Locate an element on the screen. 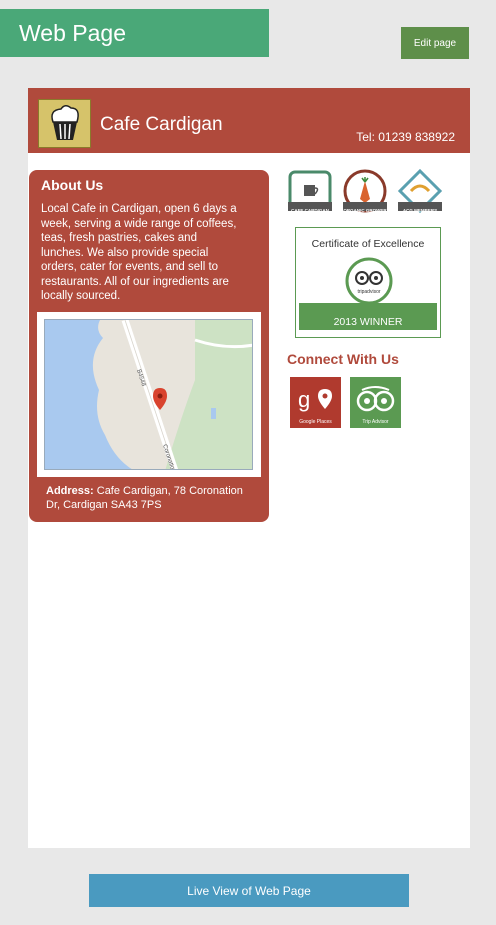  trip-caption: Trip Advisor is located at coordinates (375, 422).